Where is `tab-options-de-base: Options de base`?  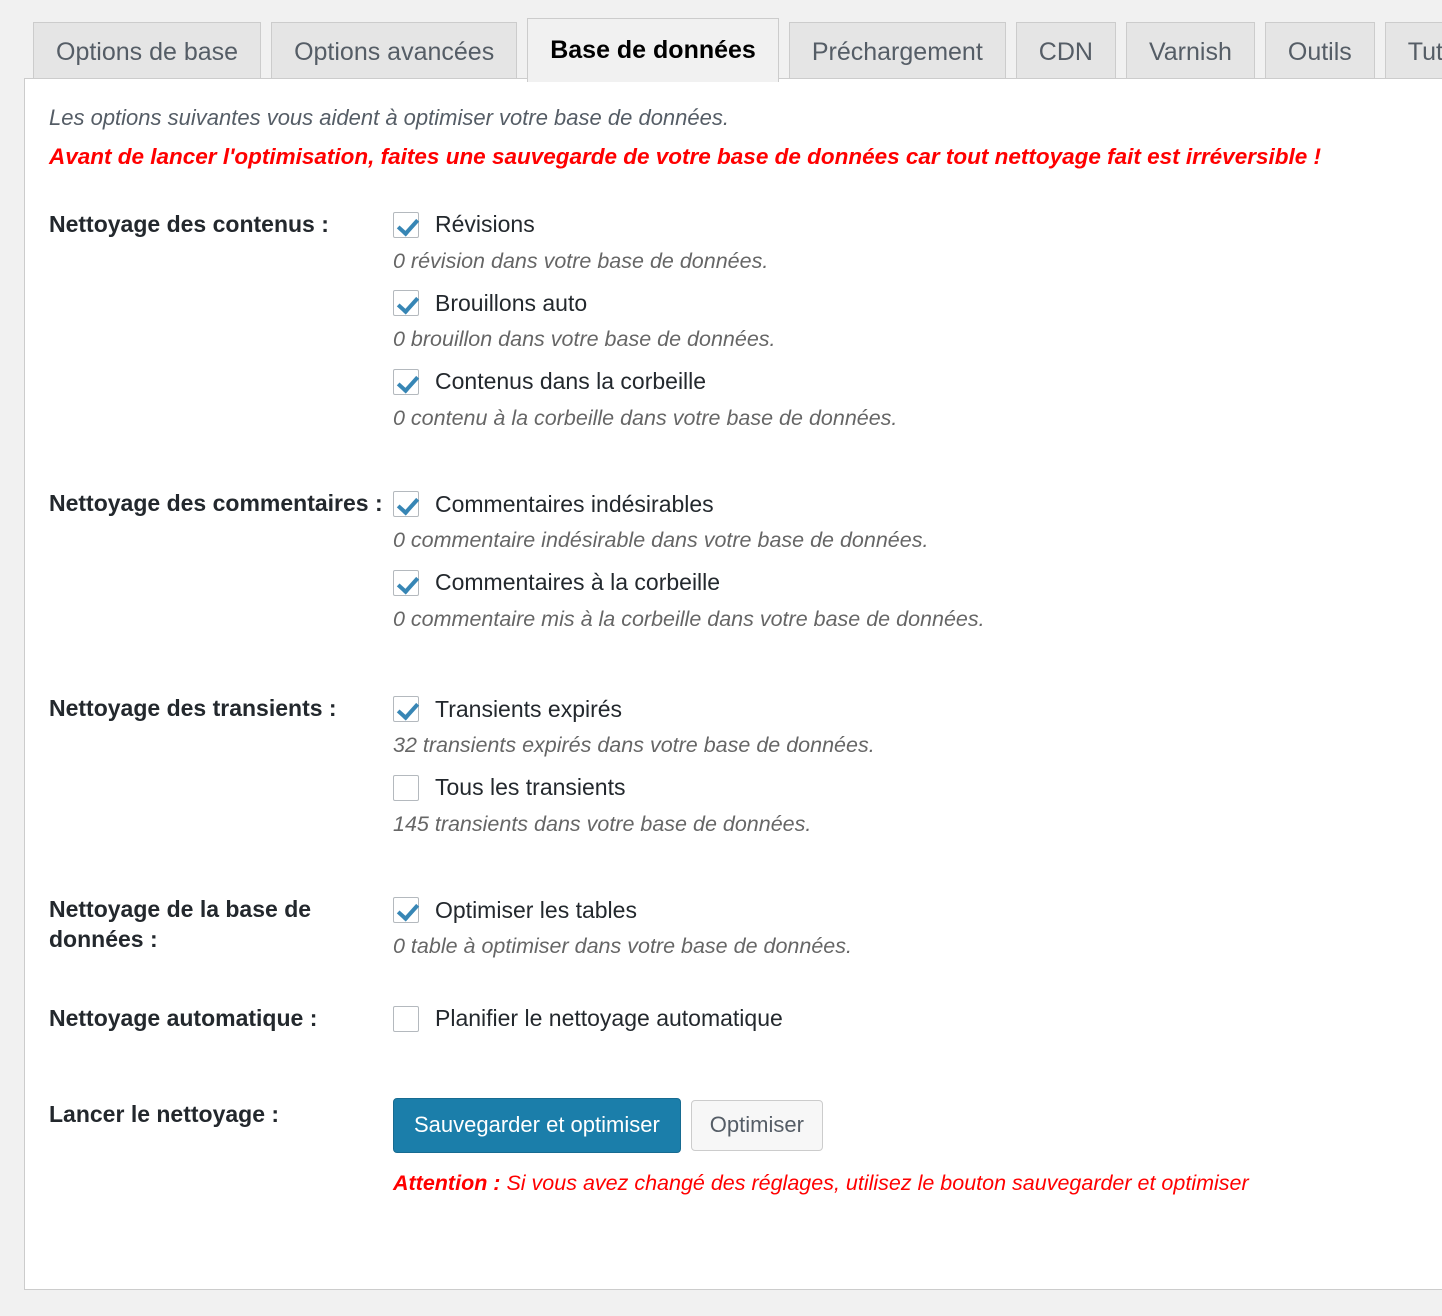 tab-options-de-base: Options de base is located at coordinates (147, 52).